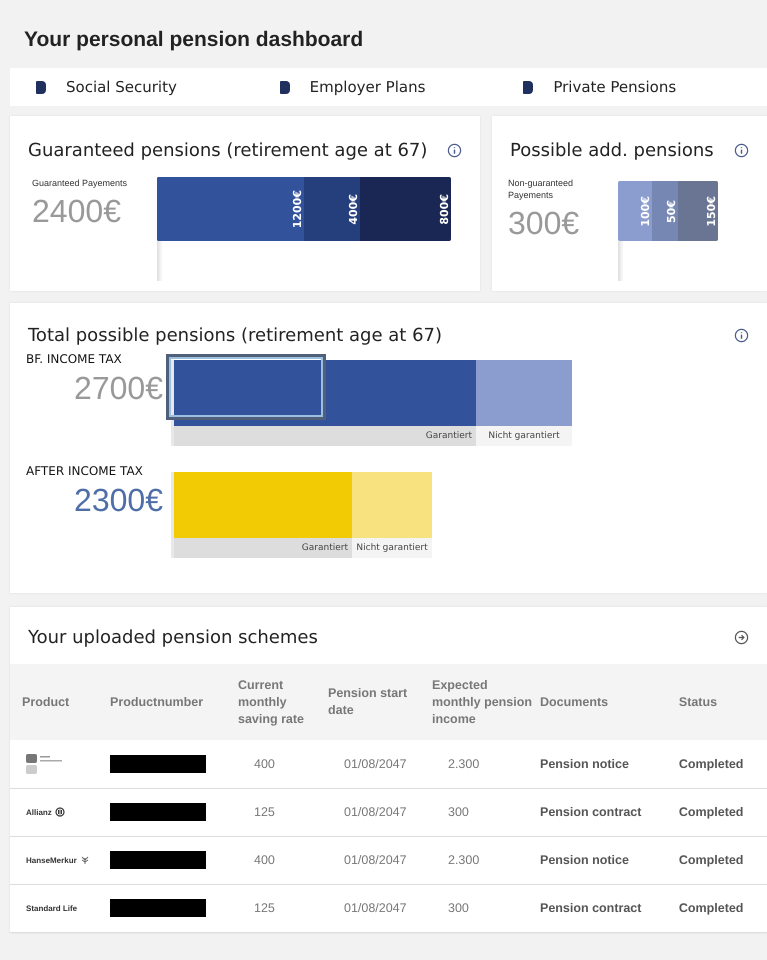 The image size is (767, 960). I want to click on product-logo-text: Allianz, so click(39, 812).